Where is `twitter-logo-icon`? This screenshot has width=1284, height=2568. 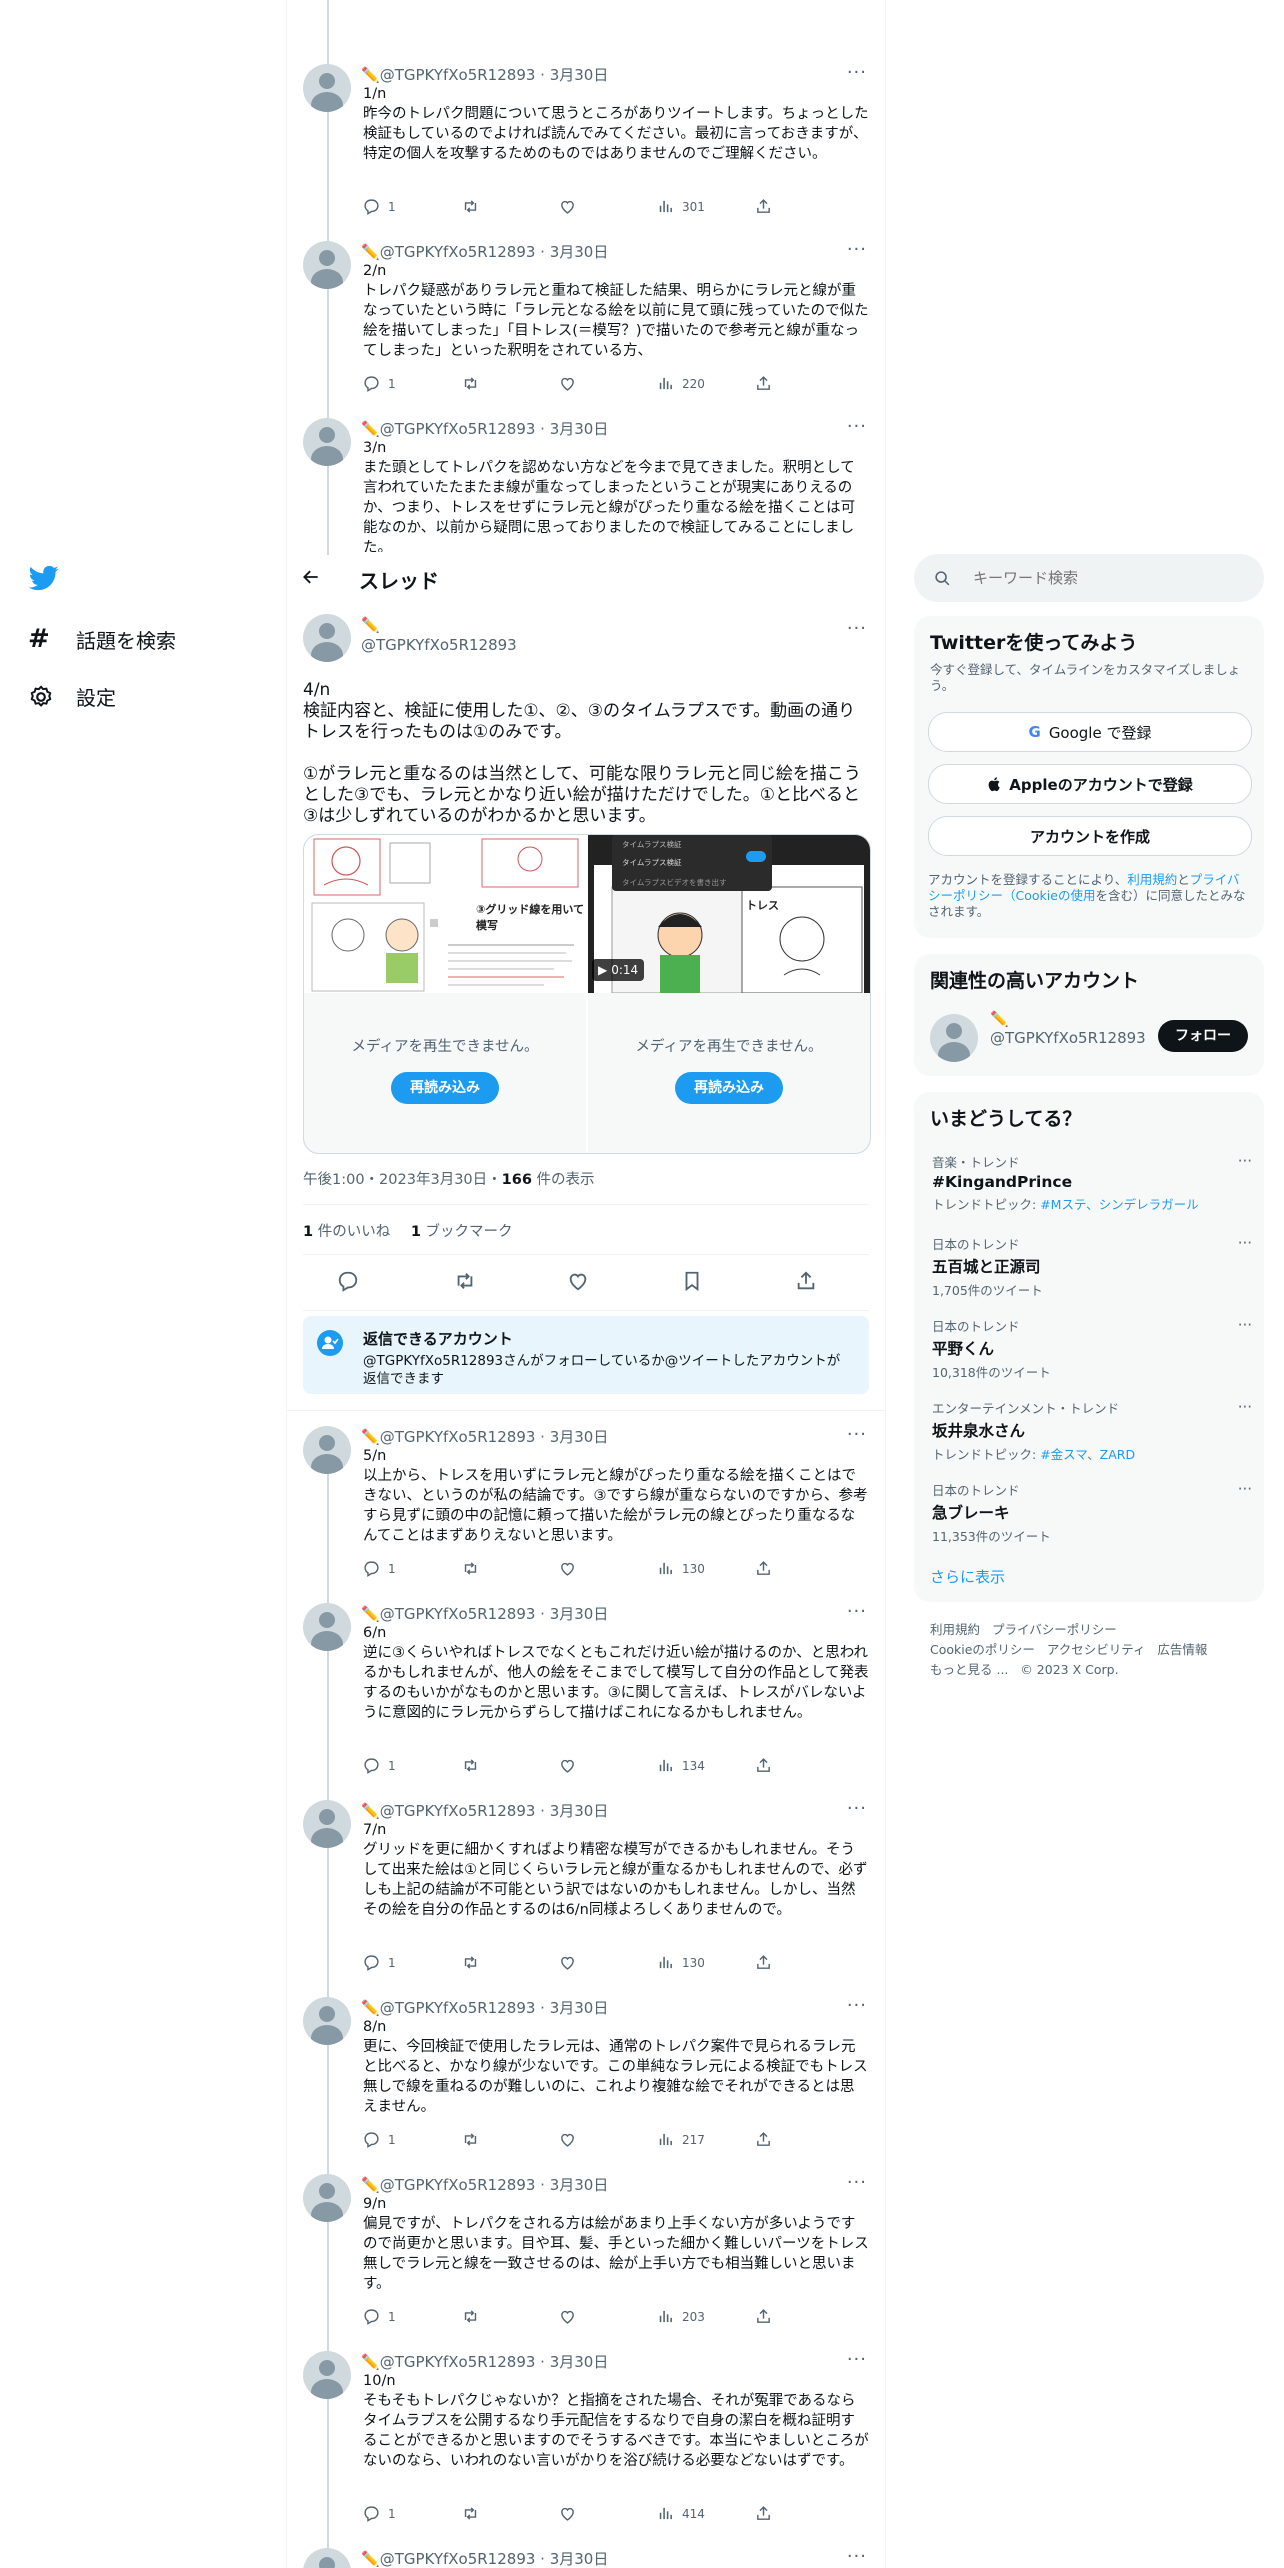
twitter-logo-icon is located at coordinates (44, 578).